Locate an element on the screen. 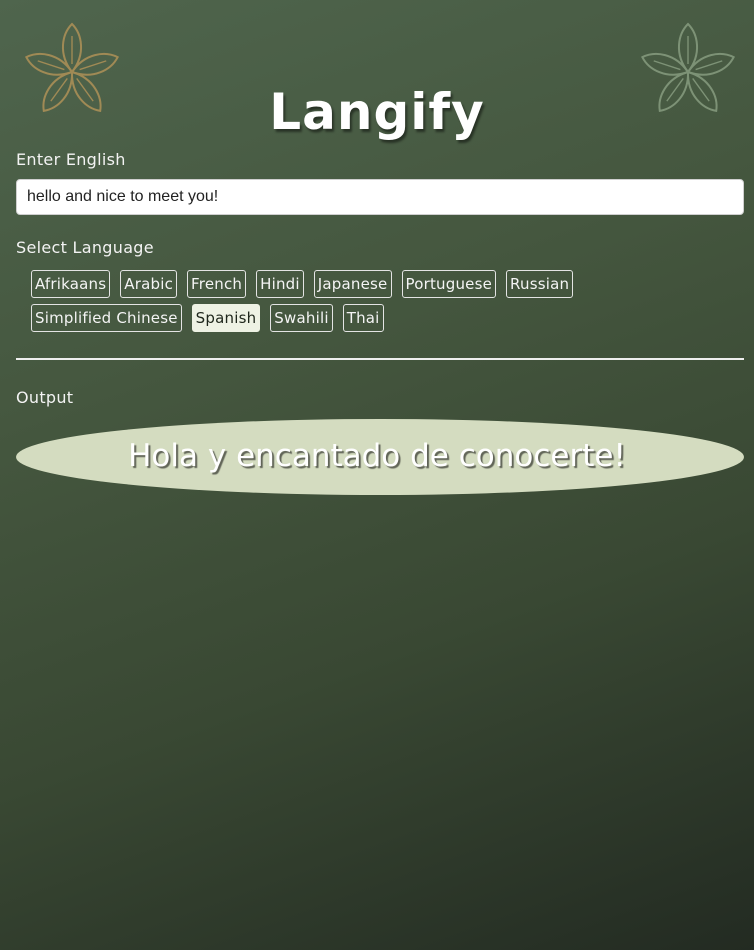 This screenshot has height=950, width=754. output-label: Output is located at coordinates (45, 397).